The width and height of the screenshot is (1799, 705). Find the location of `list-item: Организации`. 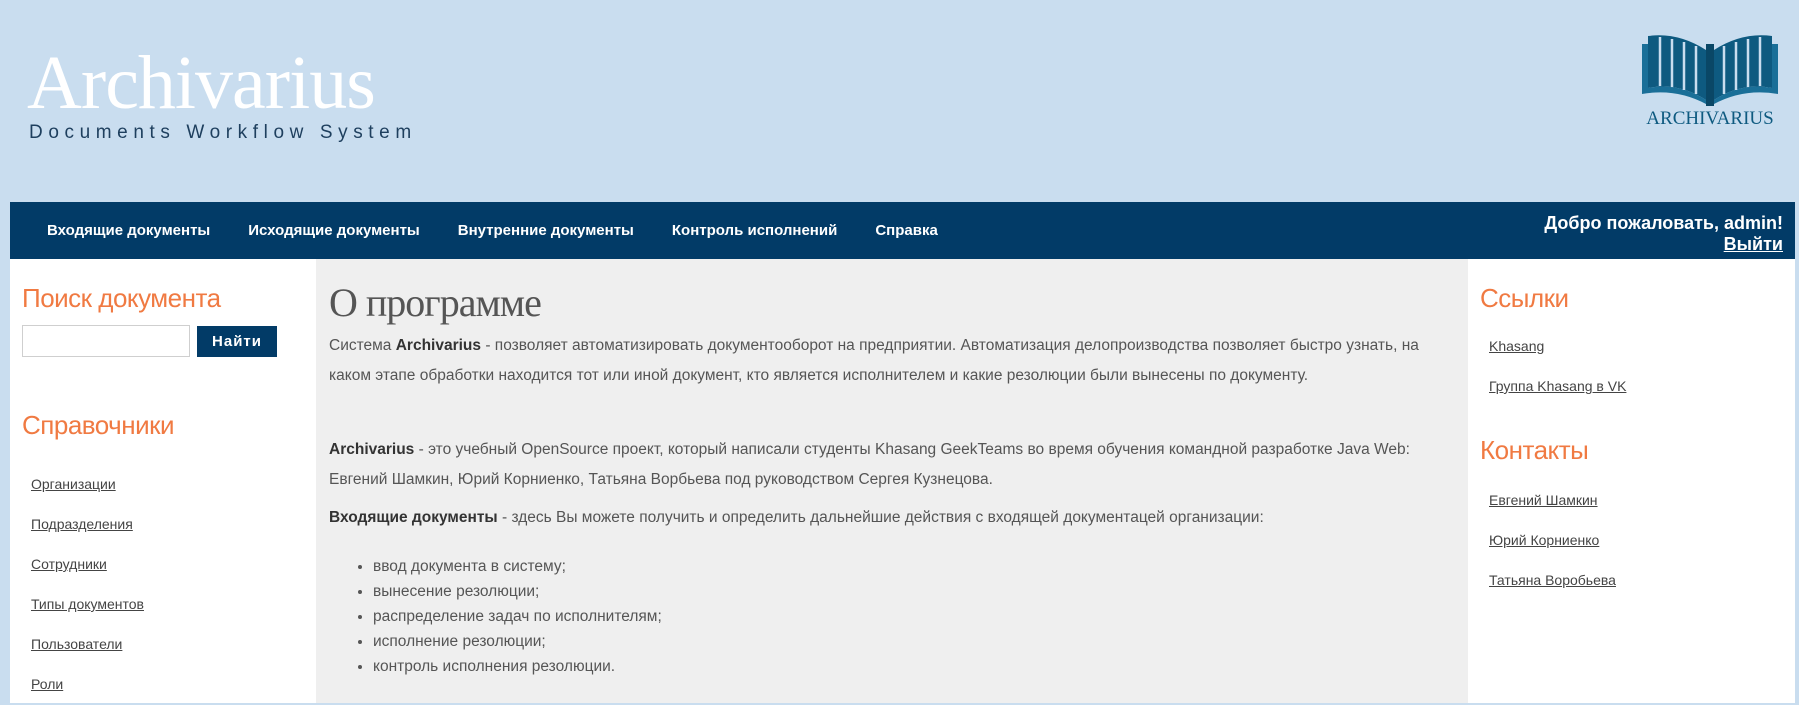

list-item: Организации is located at coordinates (87, 484).